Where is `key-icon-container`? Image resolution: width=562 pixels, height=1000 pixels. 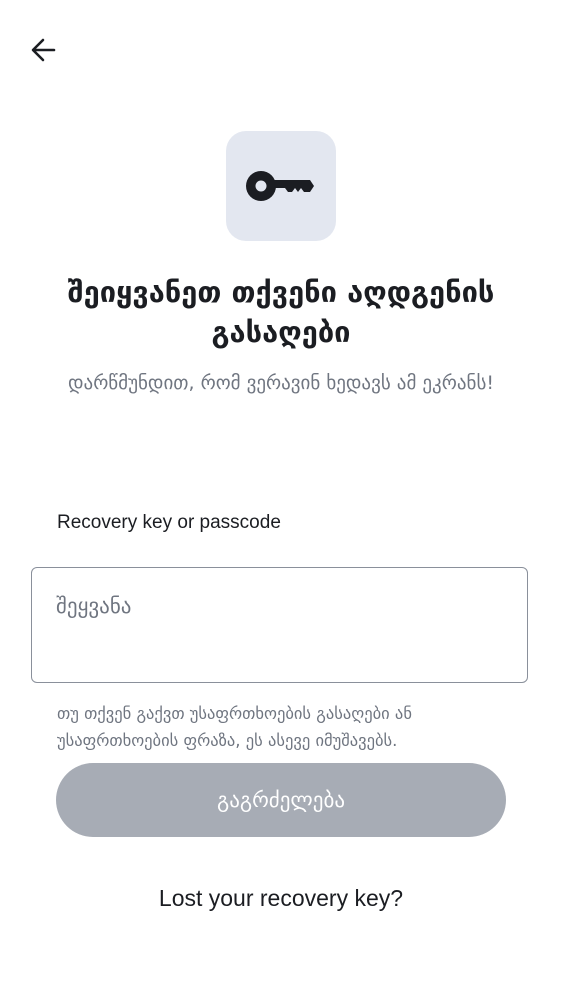
key-icon-container is located at coordinates (281, 186).